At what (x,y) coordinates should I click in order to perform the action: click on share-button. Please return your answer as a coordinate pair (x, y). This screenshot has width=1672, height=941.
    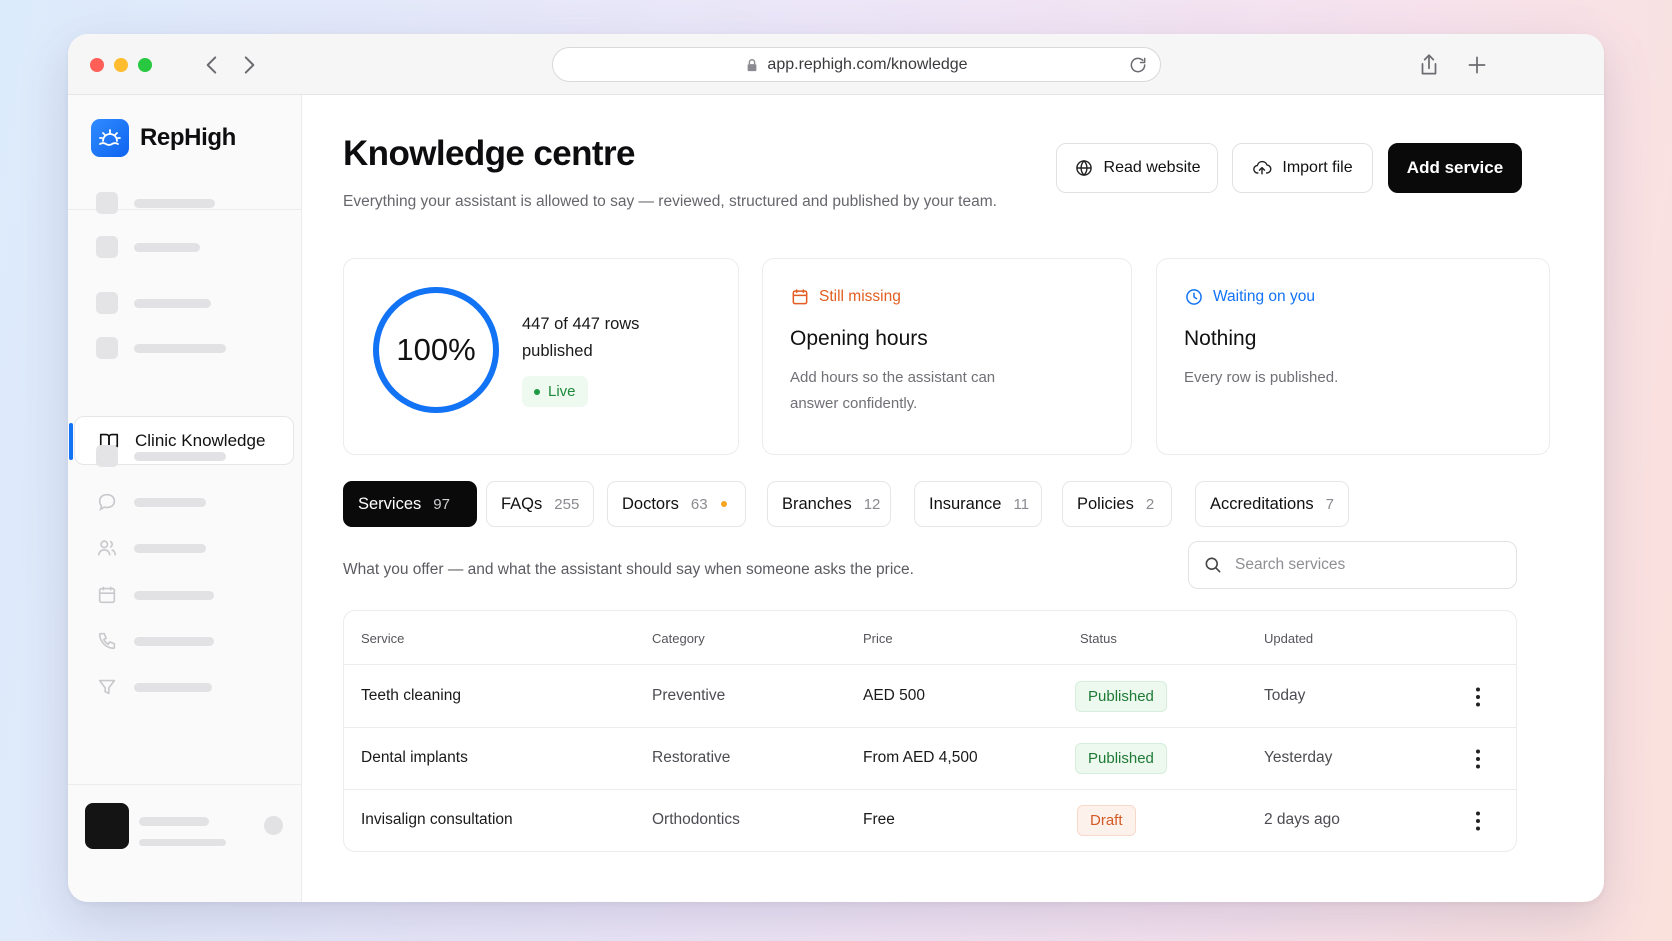
    Looking at the image, I should click on (1429, 65).